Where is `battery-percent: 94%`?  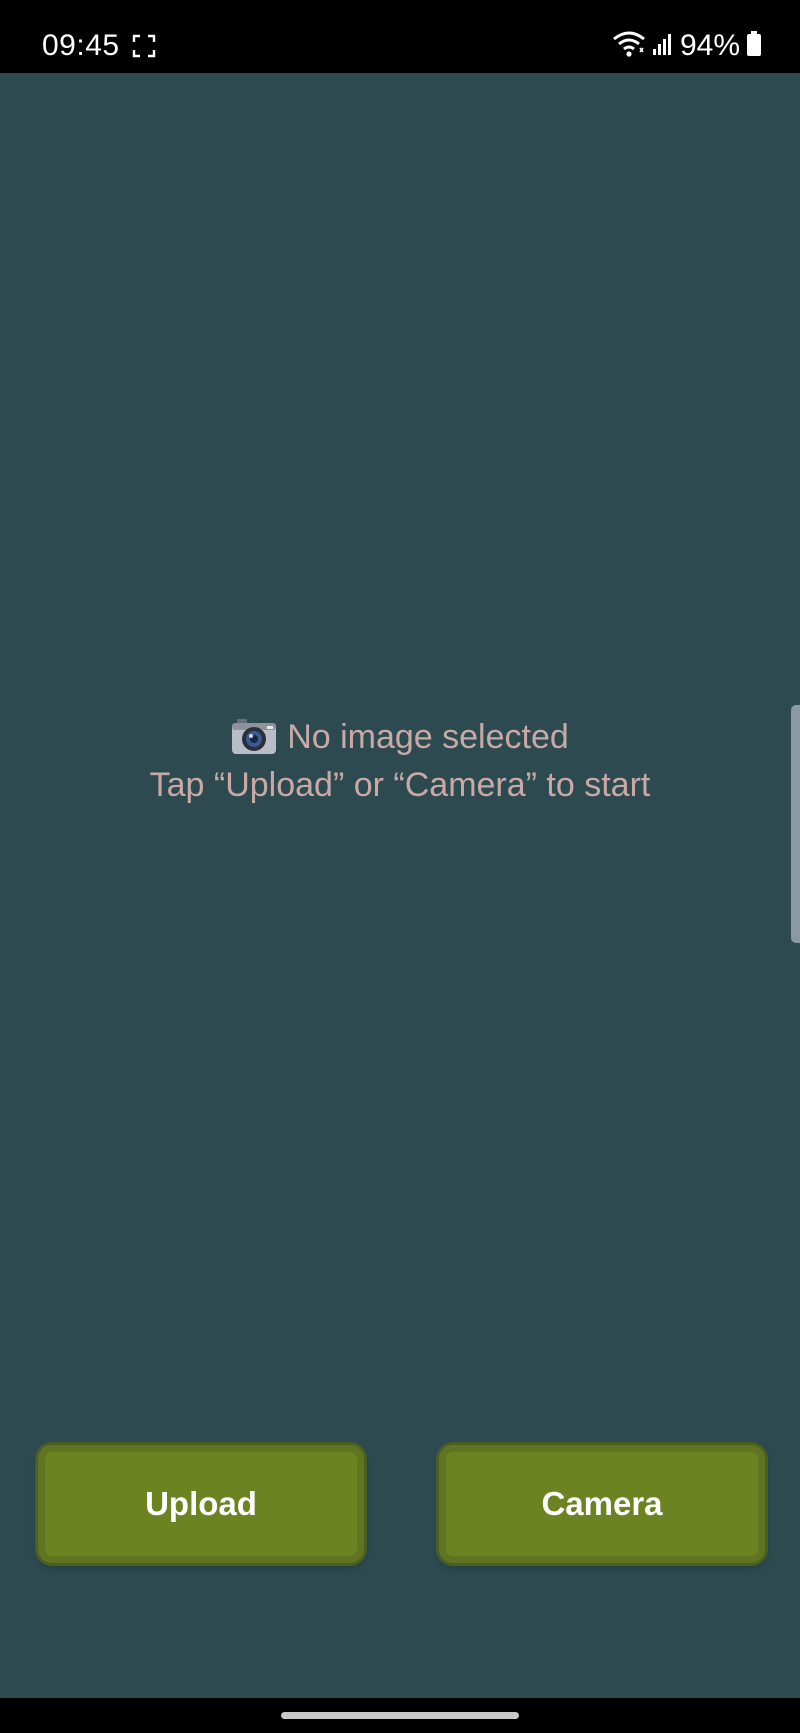 battery-percent: 94% is located at coordinates (709, 45).